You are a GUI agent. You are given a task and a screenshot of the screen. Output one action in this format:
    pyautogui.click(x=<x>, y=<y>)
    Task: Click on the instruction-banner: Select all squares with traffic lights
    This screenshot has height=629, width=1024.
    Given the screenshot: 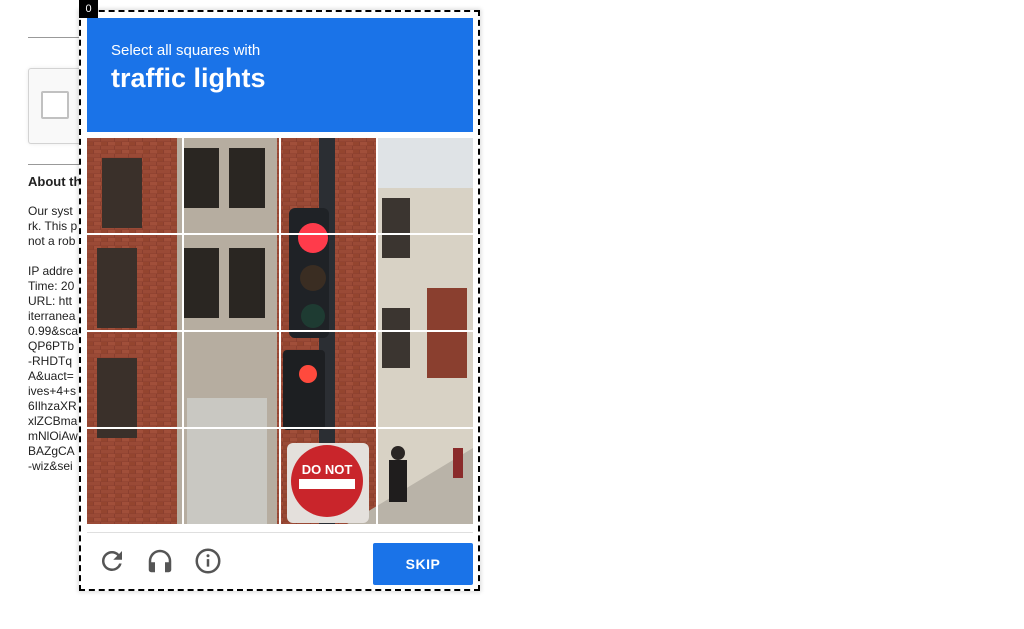 What is the action you would take?
    pyautogui.click(x=280, y=75)
    